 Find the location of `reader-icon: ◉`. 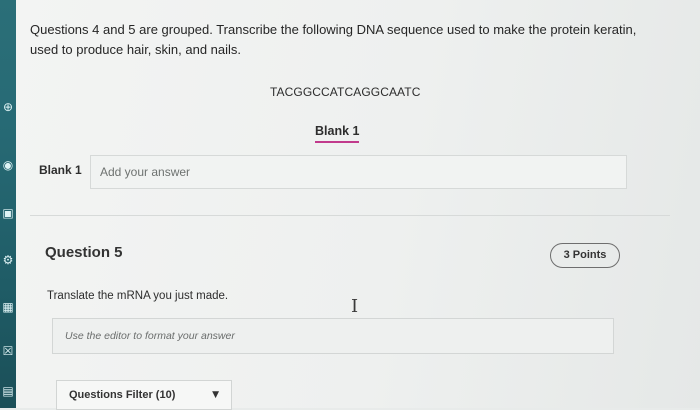

reader-icon: ◉ is located at coordinates (8, 165).